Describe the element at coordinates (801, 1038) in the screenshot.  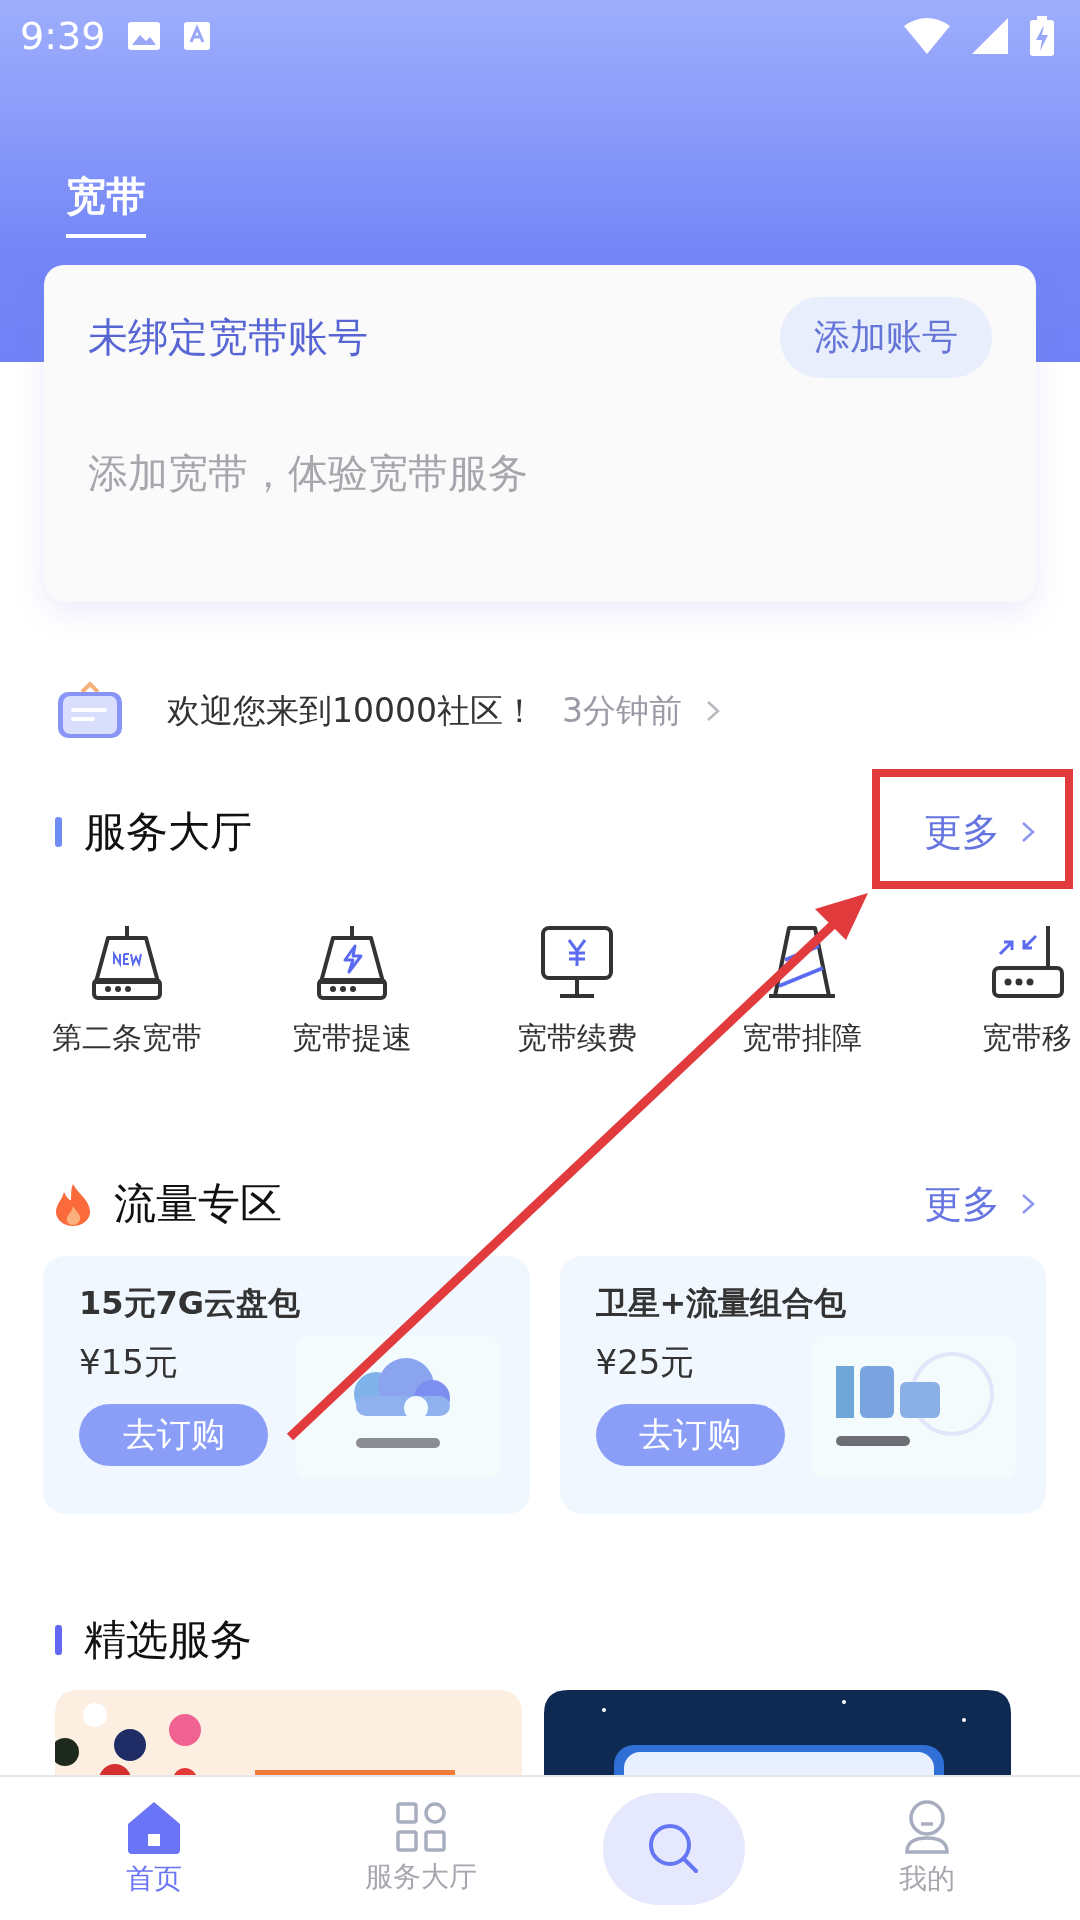
I see `service-label: 宽带排障` at that location.